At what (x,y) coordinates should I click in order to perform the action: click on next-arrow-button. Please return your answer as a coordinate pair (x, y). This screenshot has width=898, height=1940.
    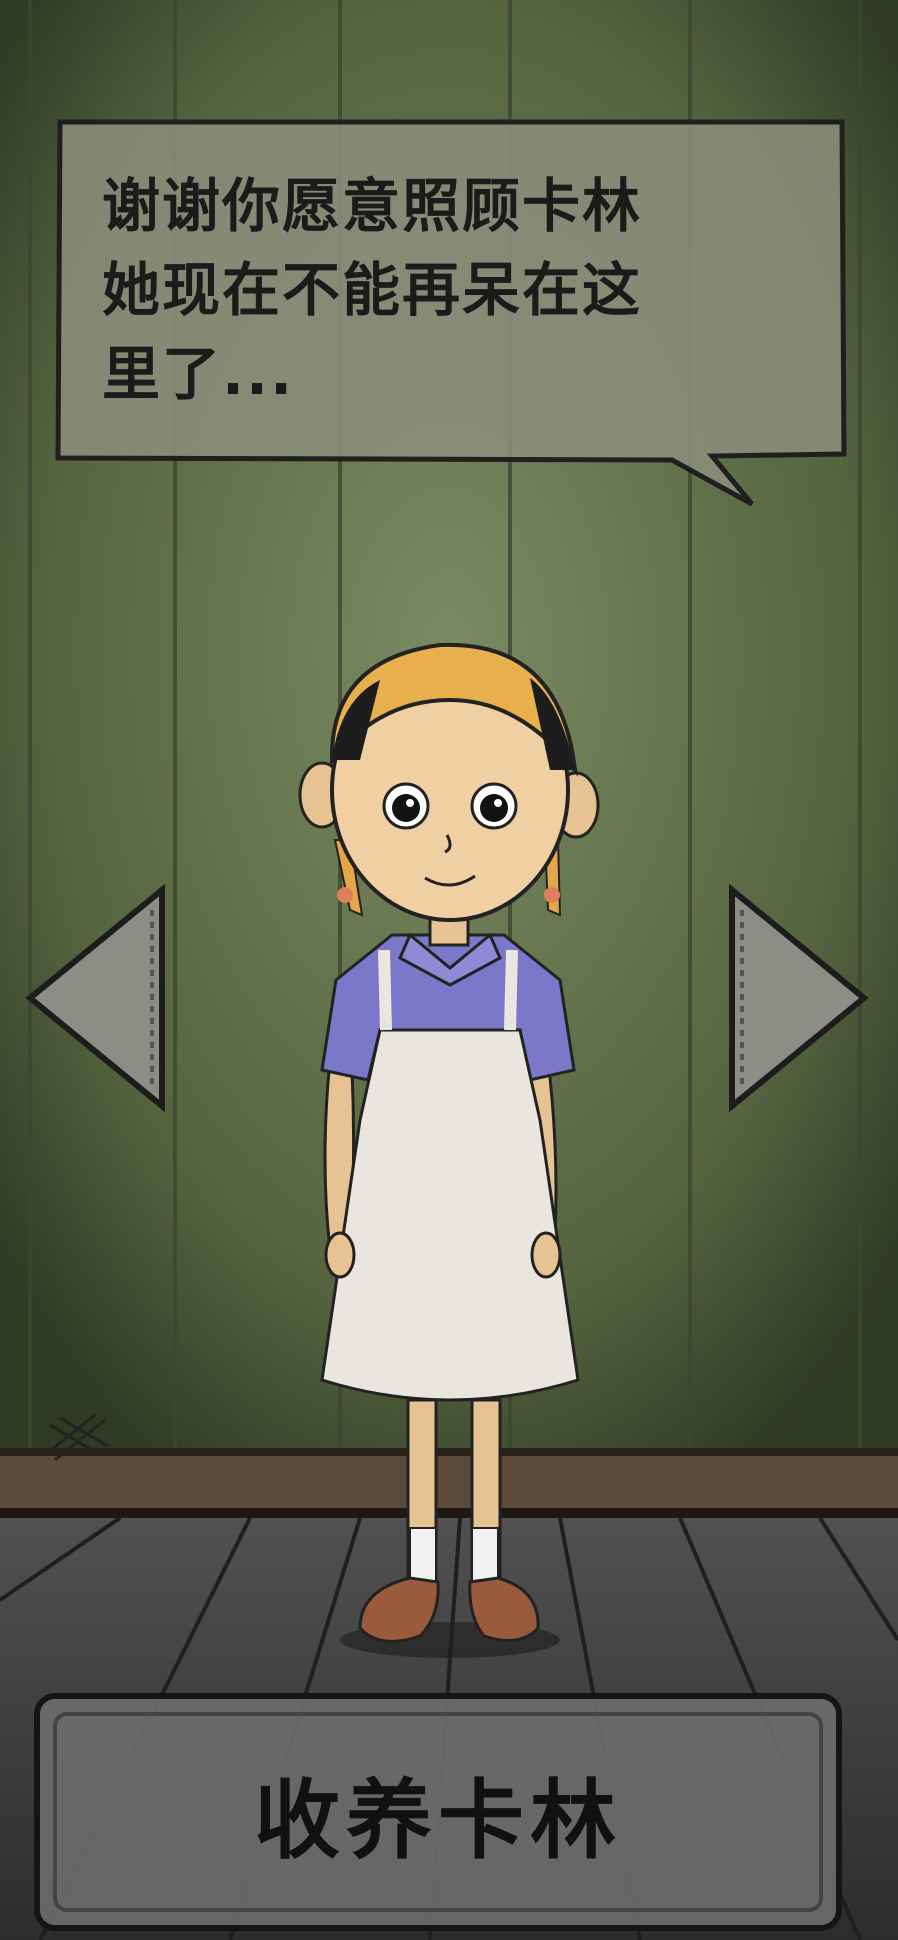
    Looking at the image, I should click on (797, 1000).